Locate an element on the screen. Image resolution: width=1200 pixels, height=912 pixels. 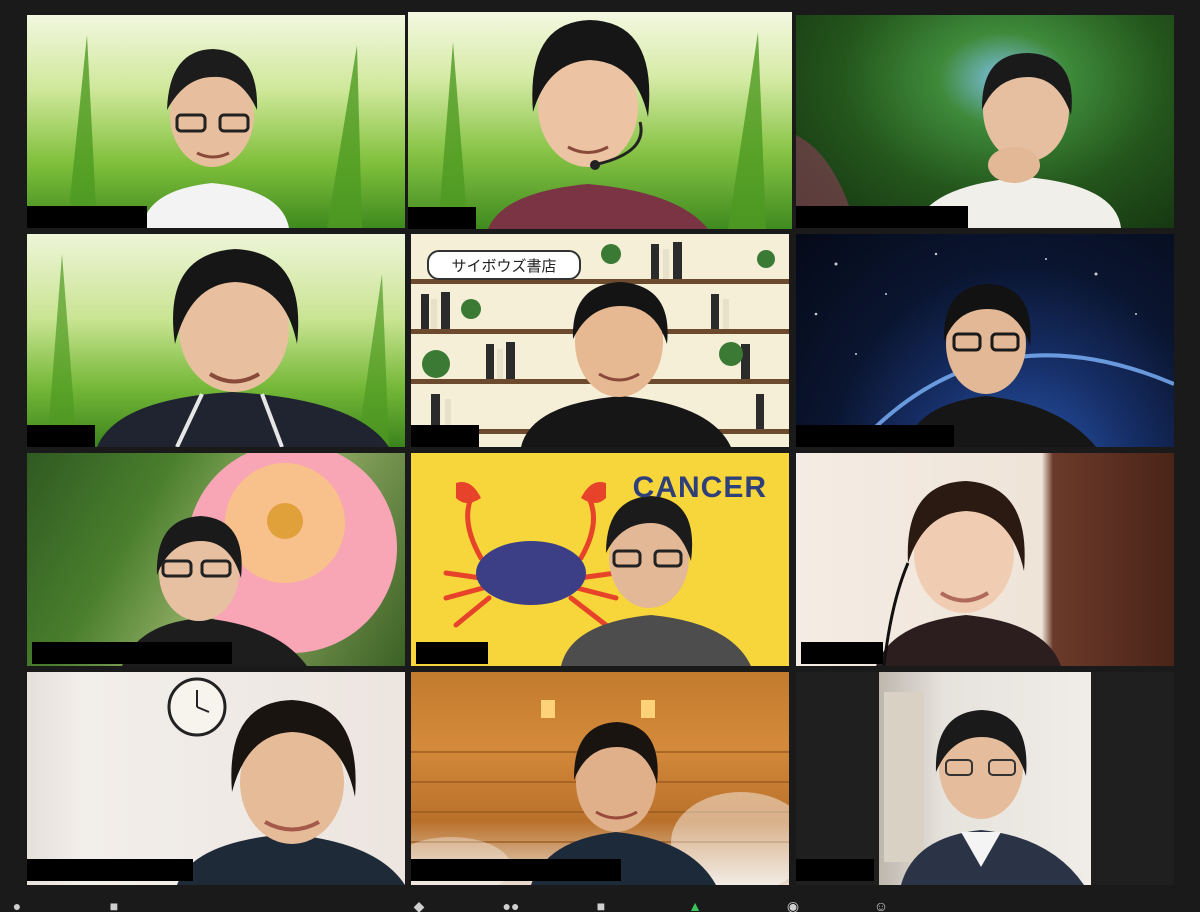
video-icon: ■ is located at coordinates (114, 906).